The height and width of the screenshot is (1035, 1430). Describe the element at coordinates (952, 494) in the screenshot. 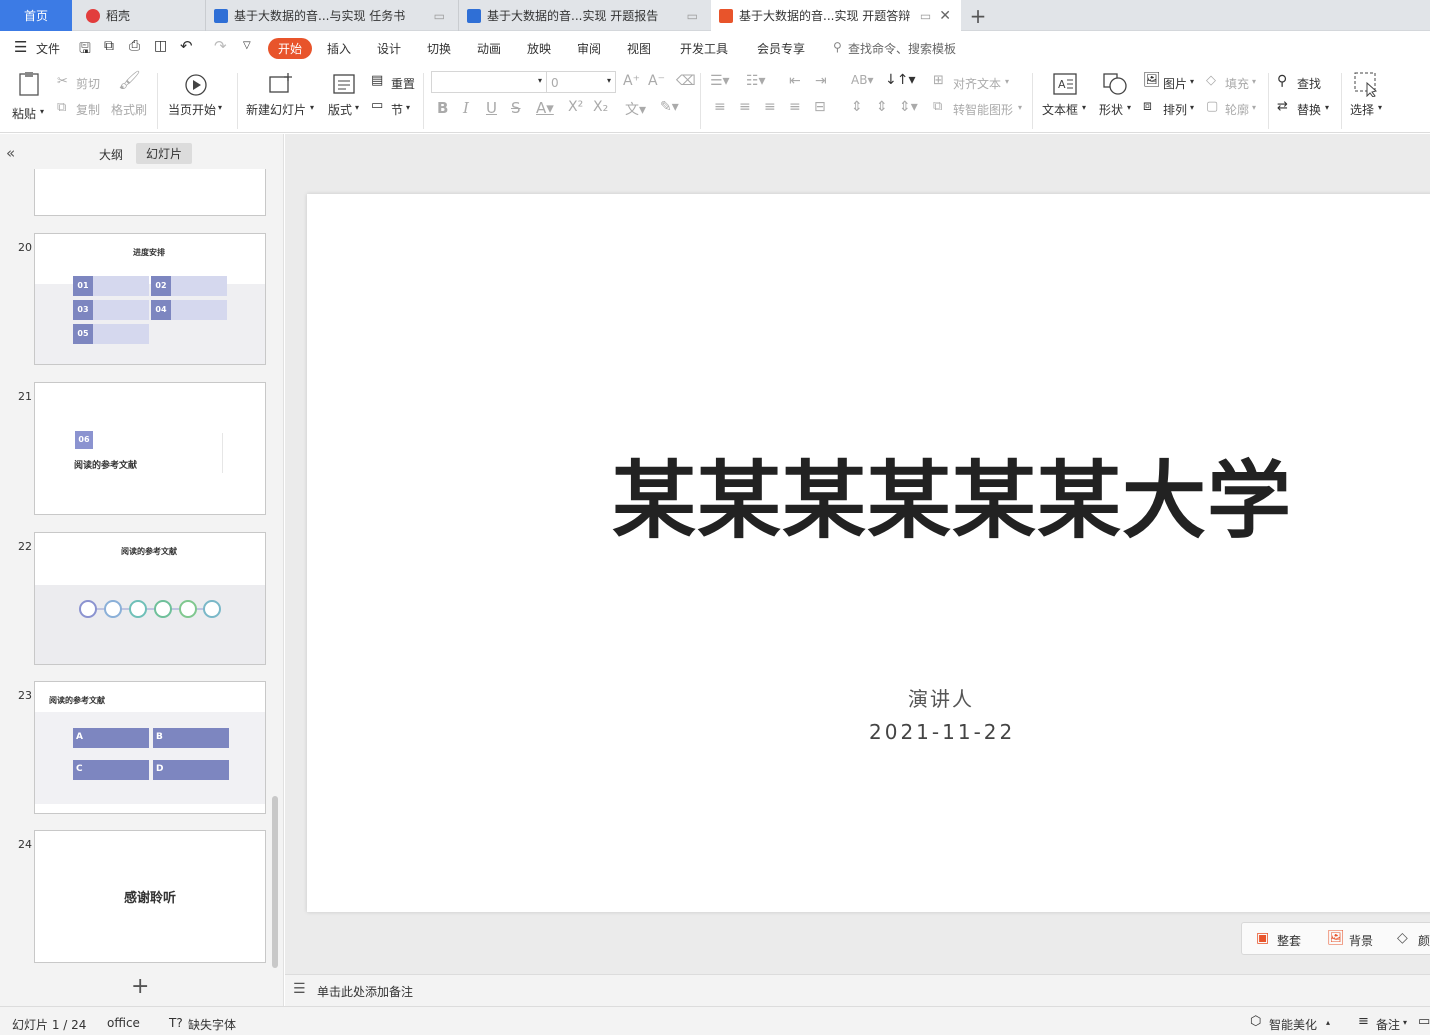

I see `slide-title: 某某某某某某大学` at that location.